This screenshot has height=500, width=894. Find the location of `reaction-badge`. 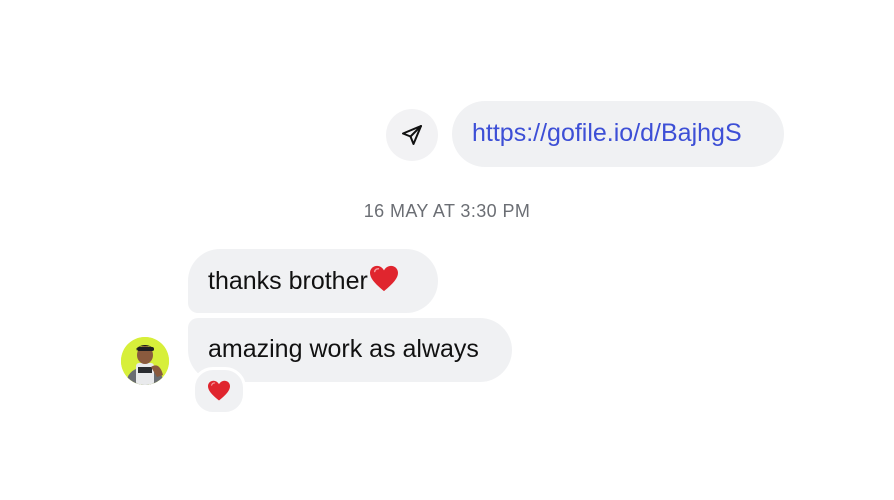

reaction-badge is located at coordinates (219, 391).